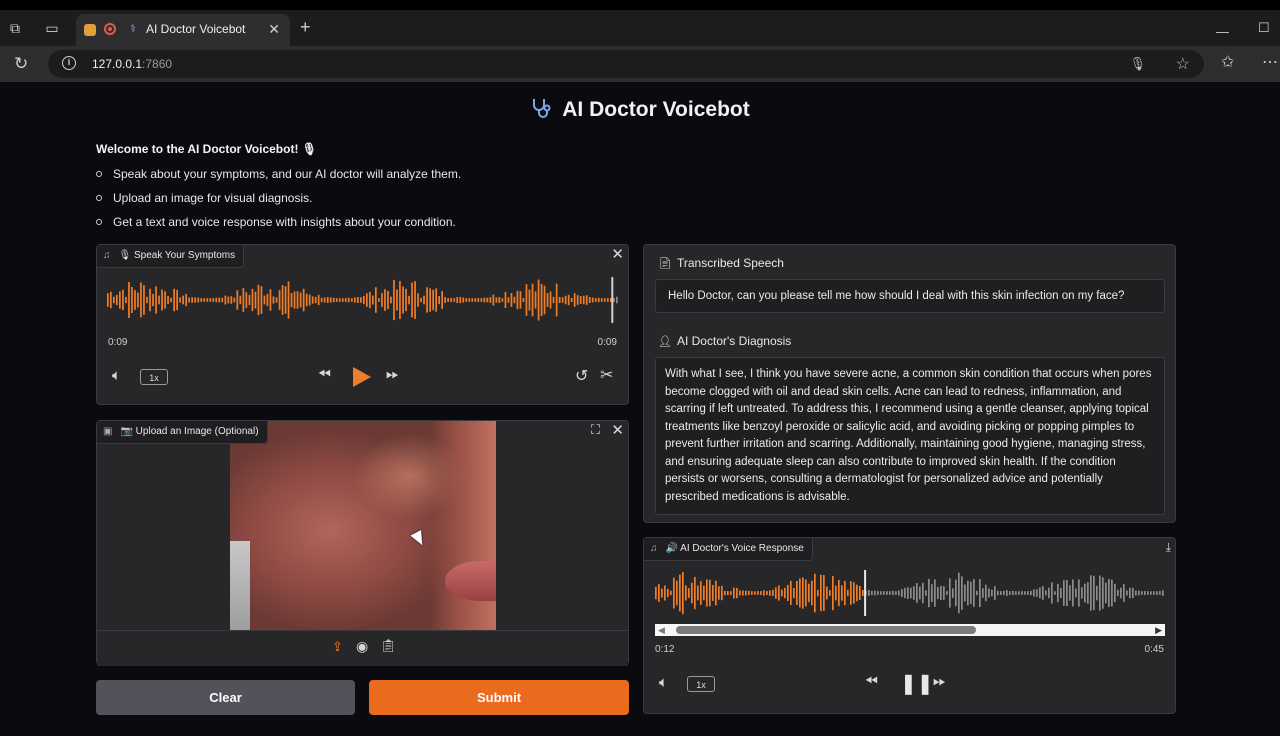  I want to click on clipboard-icon: 📋︎, so click(388, 646).